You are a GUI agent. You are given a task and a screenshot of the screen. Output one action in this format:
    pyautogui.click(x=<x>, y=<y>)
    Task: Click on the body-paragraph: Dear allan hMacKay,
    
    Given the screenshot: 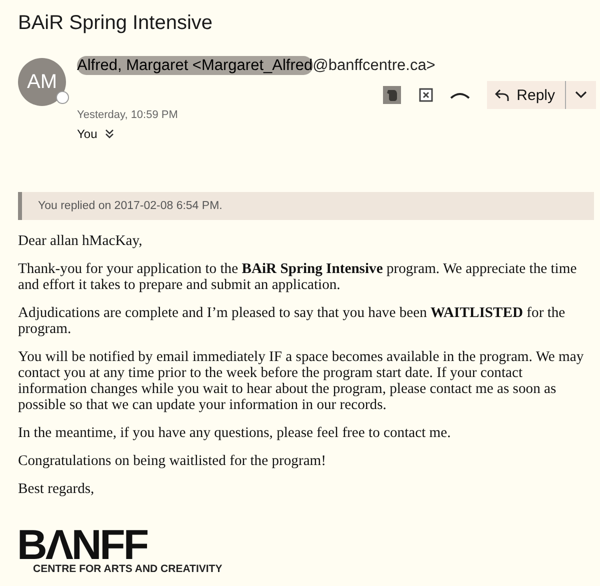 What is the action you would take?
    pyautogui.click(x=81, y=241)
    